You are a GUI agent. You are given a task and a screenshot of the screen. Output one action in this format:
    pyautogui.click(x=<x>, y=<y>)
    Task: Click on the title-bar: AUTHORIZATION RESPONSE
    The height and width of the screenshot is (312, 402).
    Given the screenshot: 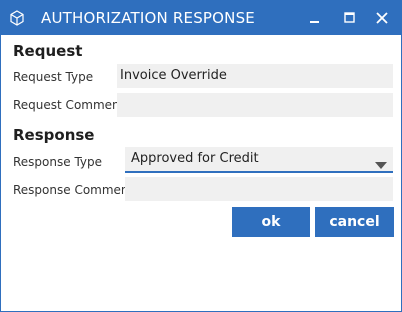 What is the action you would take?
    pyautogui.click(x=201, y=18)
    